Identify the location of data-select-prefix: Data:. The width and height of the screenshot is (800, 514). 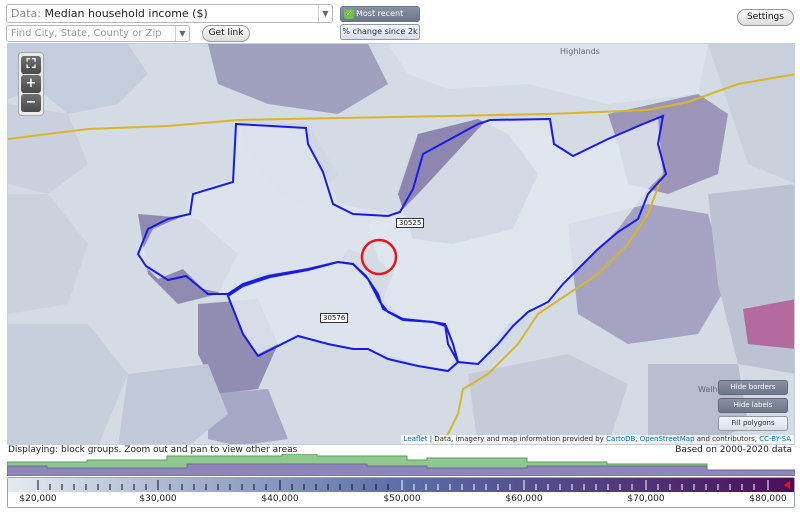
(26, 13).